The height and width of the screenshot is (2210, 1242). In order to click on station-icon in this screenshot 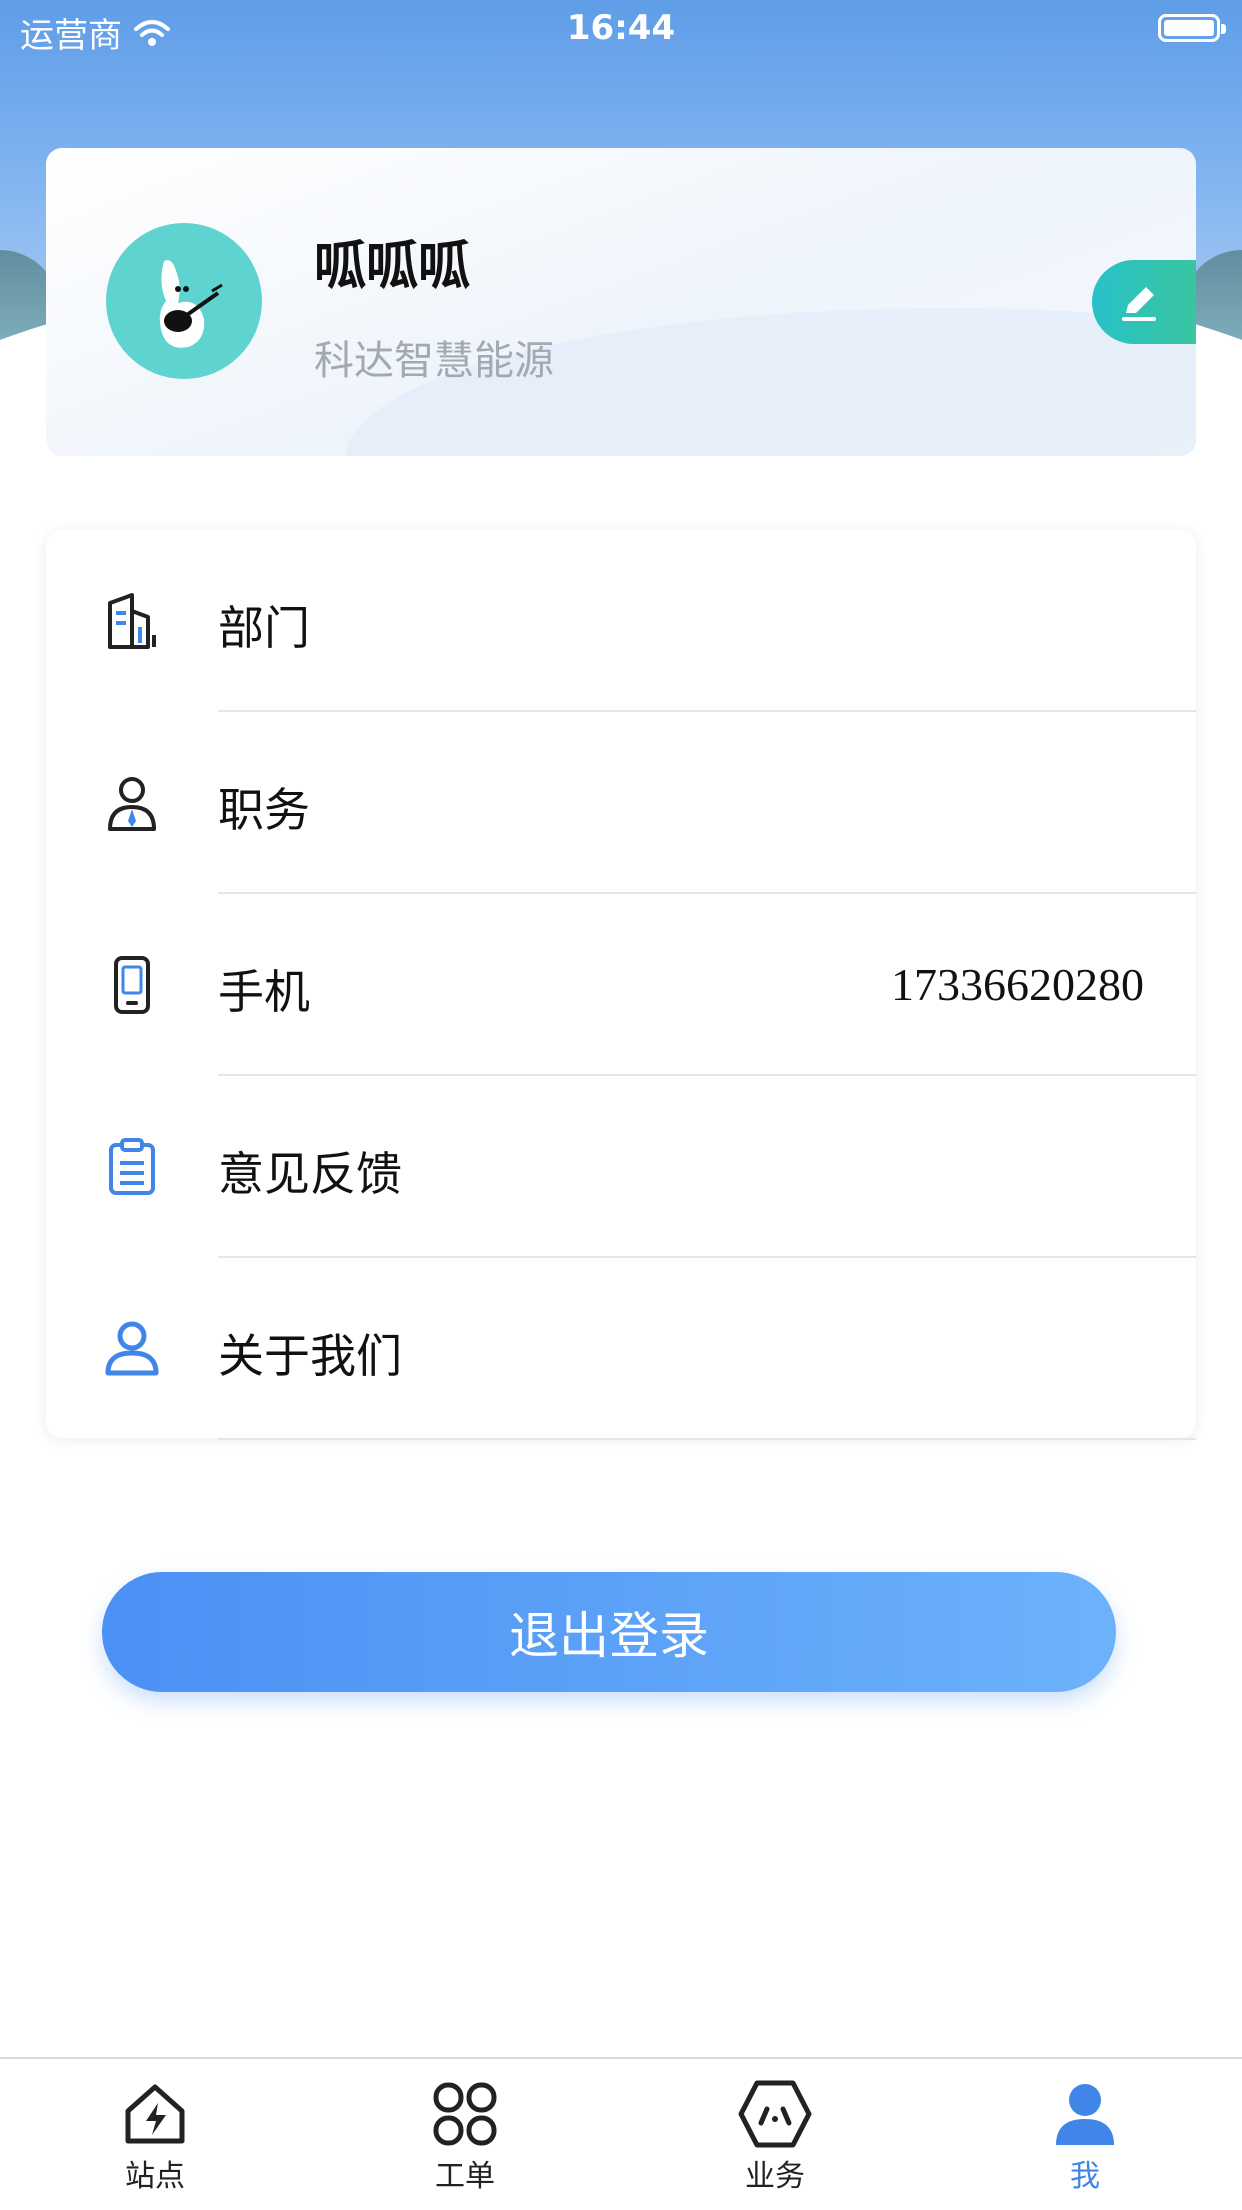, I will do `click(155, 2114)`.